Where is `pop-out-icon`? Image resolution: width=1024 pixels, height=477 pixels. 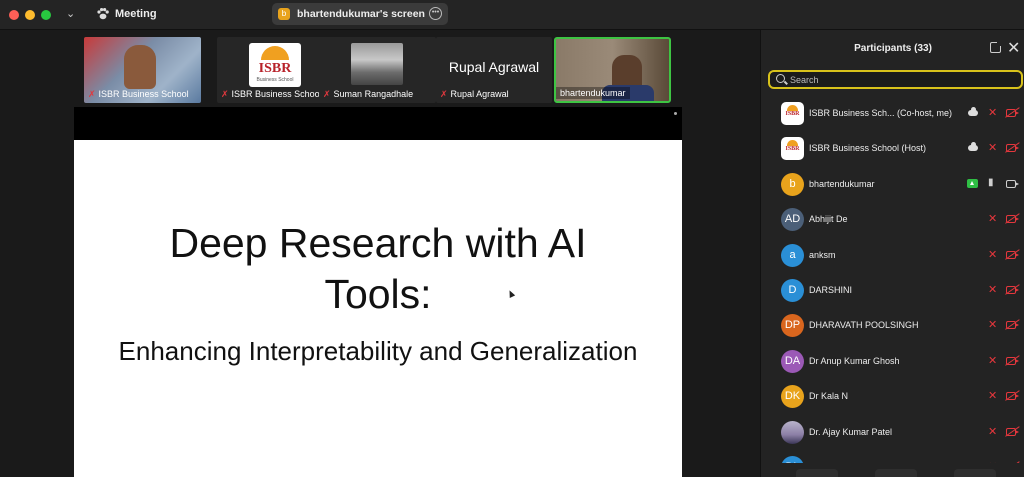
pop-out-icon is located at coordinates (996, 46).